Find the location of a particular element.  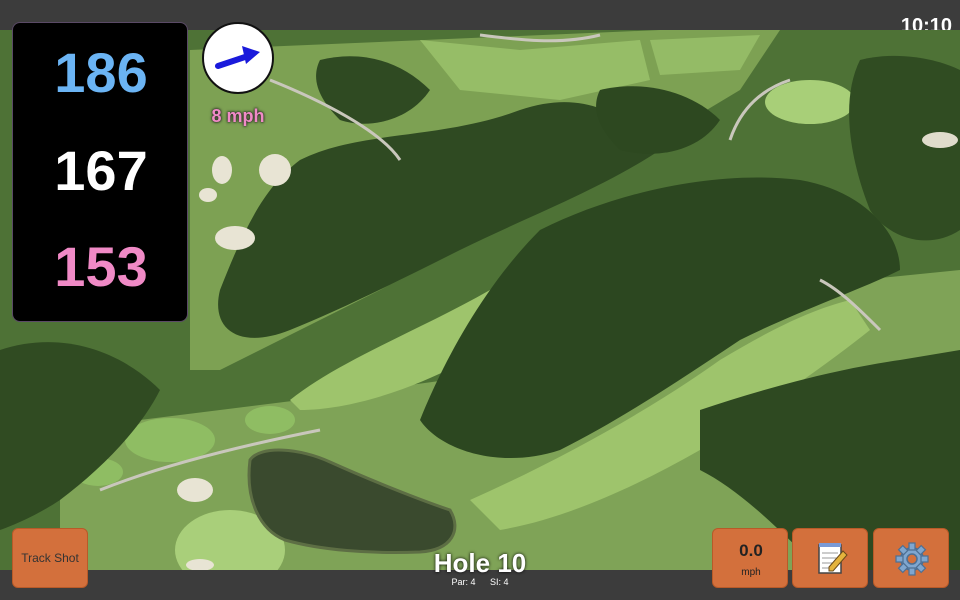

wind-direction-arrow-icon is located at coordinates (237, 57).